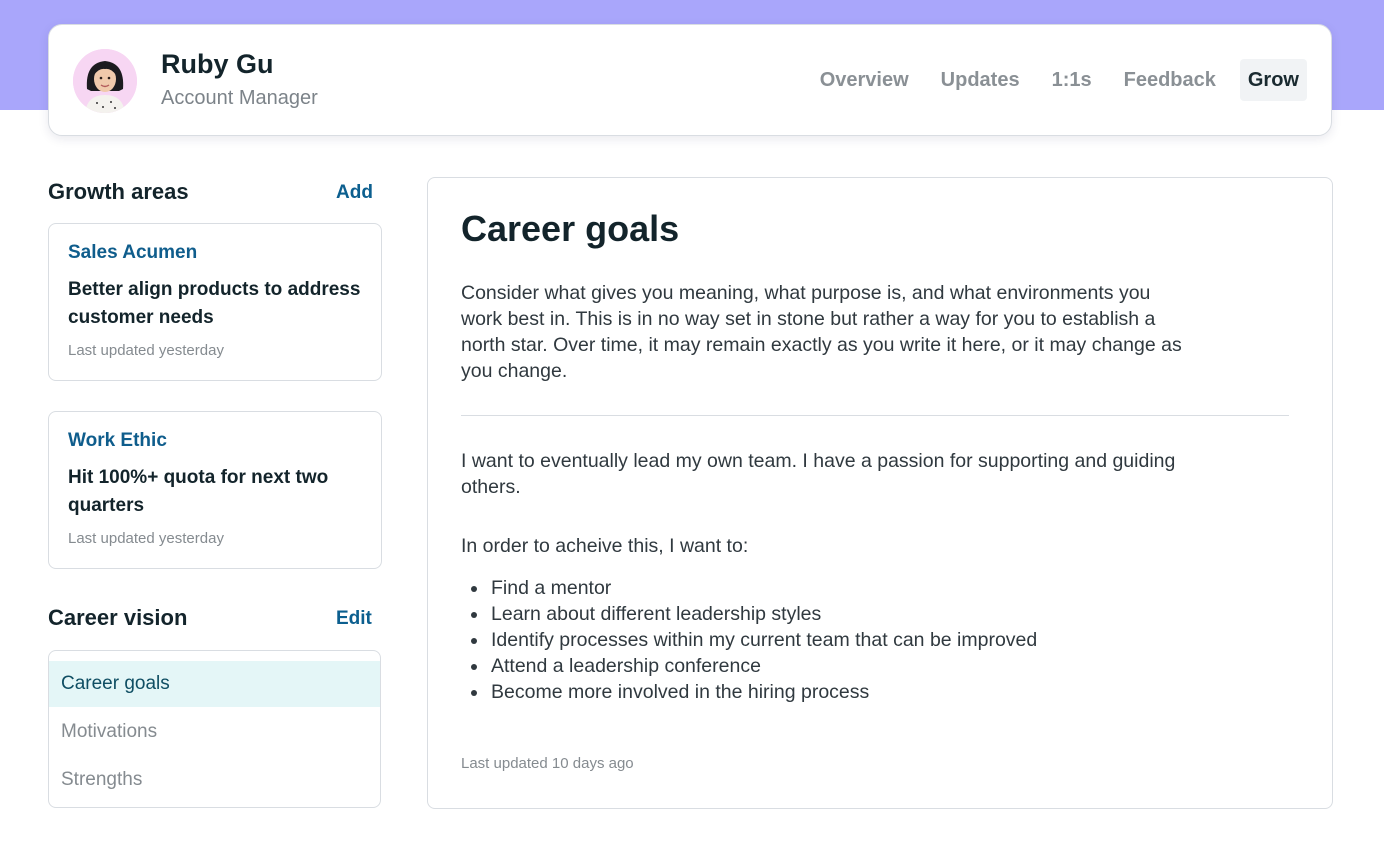 The width and height of the screenshot is (1384, 856). Describe the element at coordinates (749, 588) in the screenshot. I see `list-item: Find a mentor` at that location.